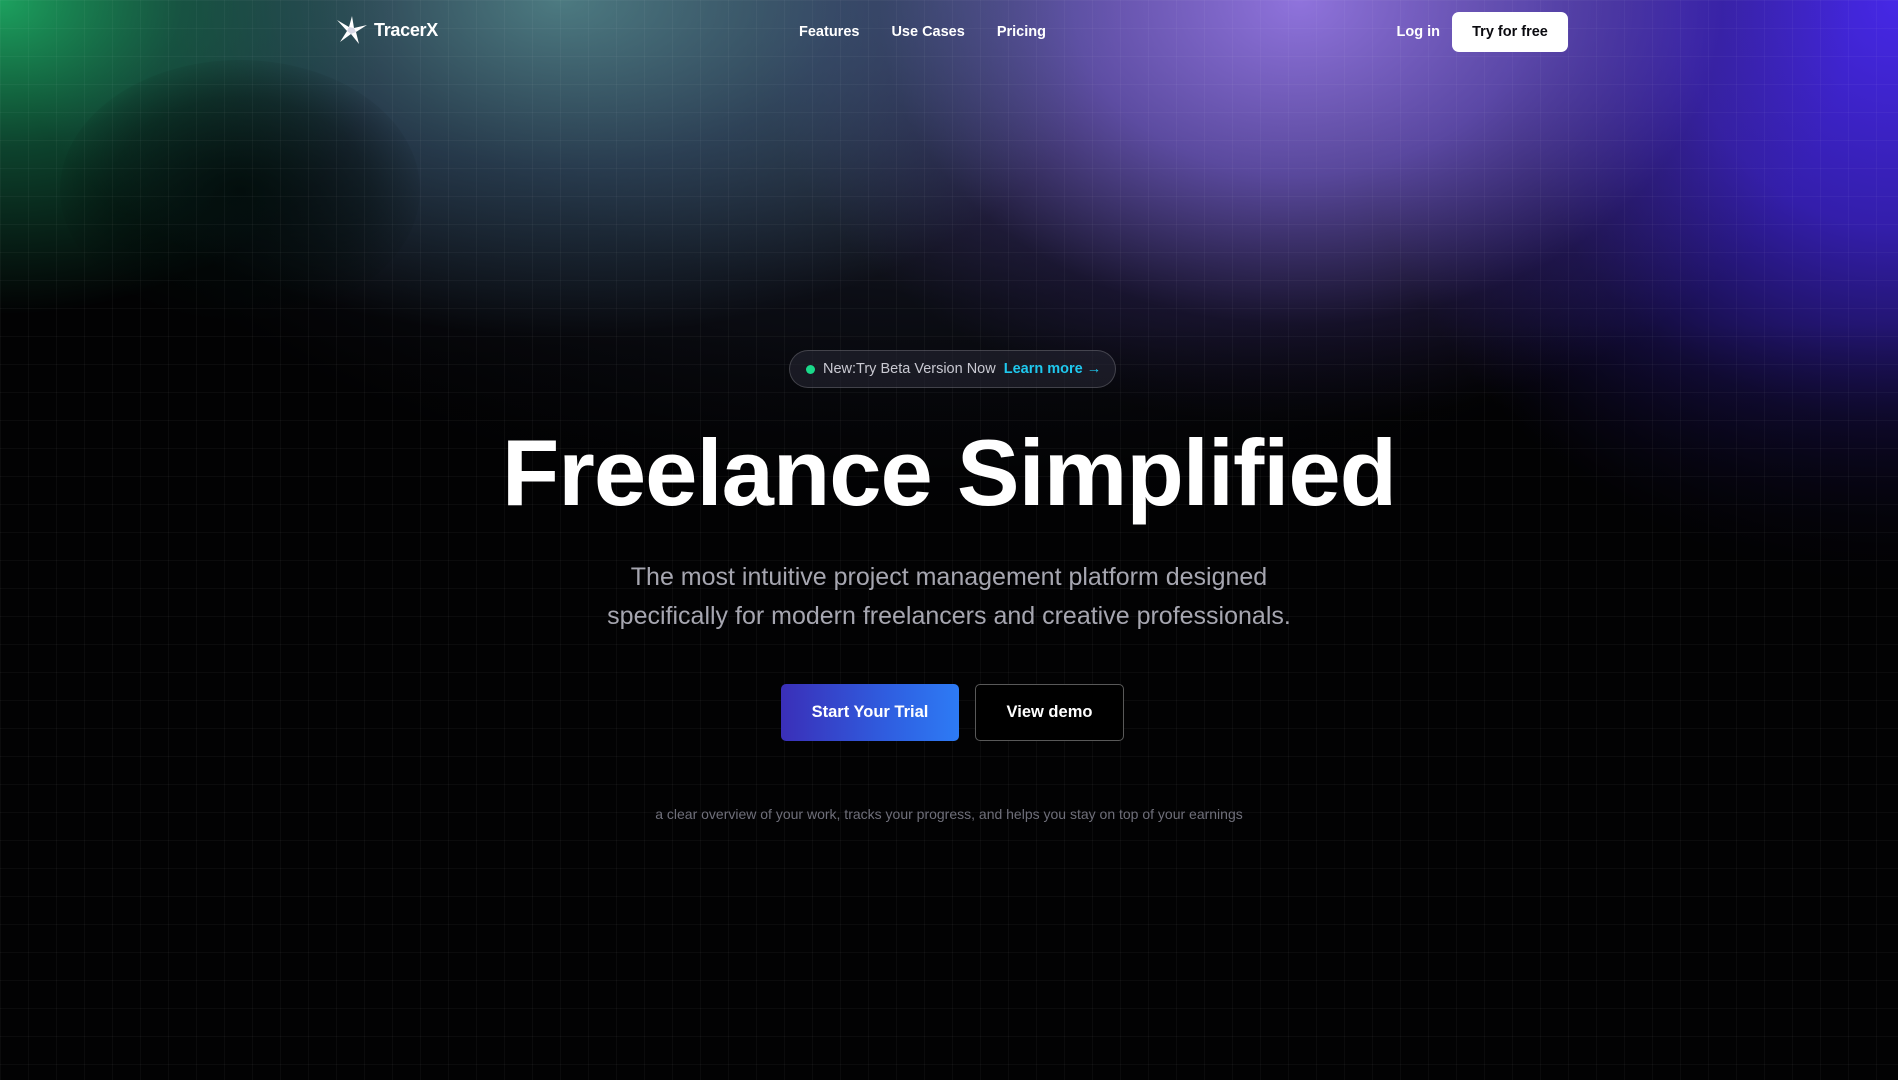 This screenshot has width=1898, height=1080. What do you see at coordinates (870, 712) in the screenshot?
I see `start-trial-button: Start Your Trial` at bounding box center [870, 712].